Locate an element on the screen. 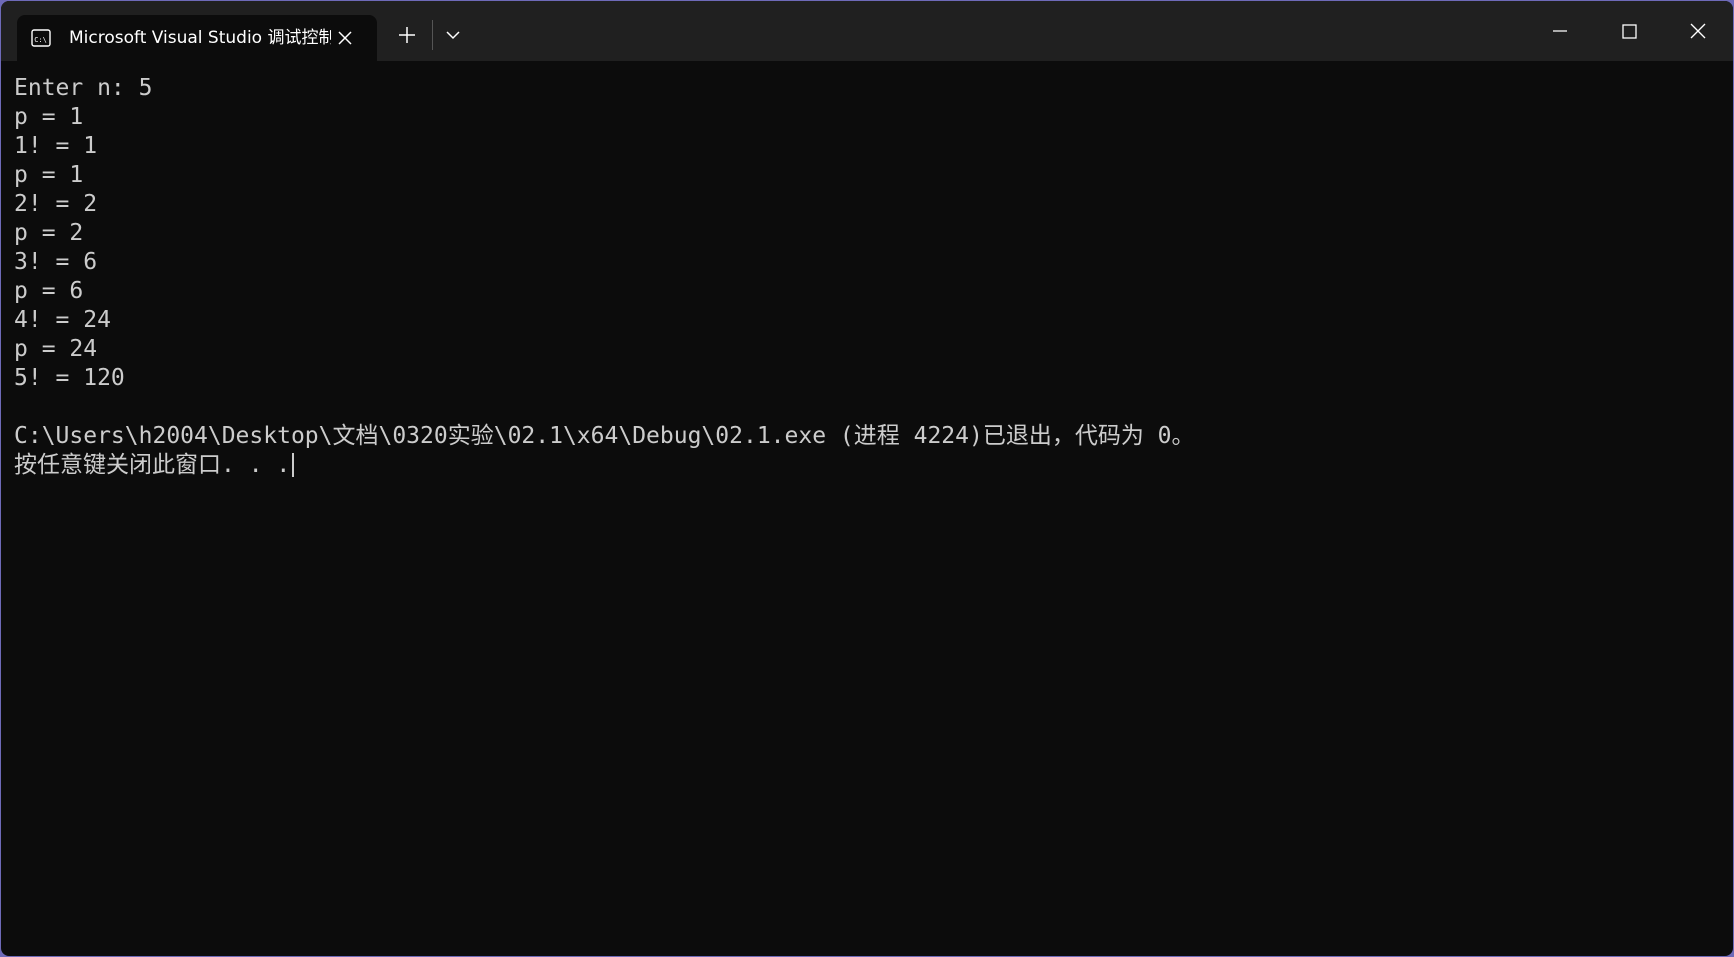 The image size is (1734, 957). tab-divider is located at coordinates (432, 35).